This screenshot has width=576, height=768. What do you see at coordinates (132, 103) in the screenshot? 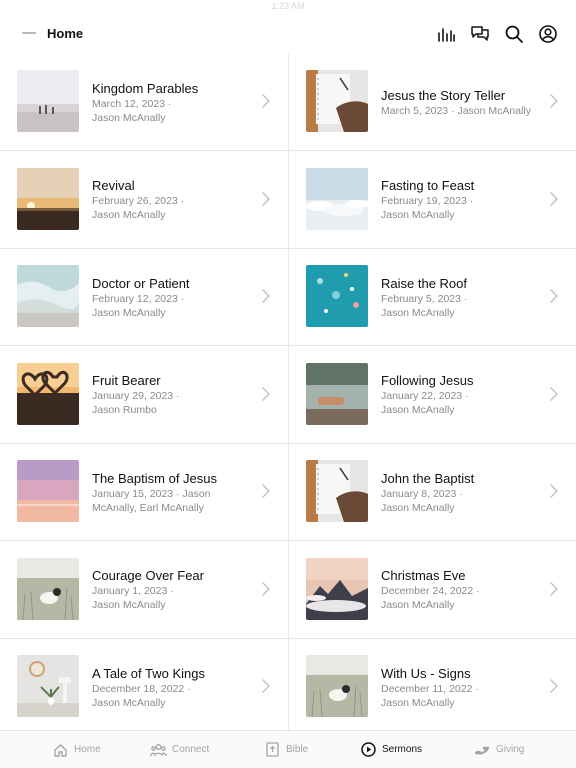
I see `sermon-meta: March 12, 2023 ·` at bounding box center [132, 103].